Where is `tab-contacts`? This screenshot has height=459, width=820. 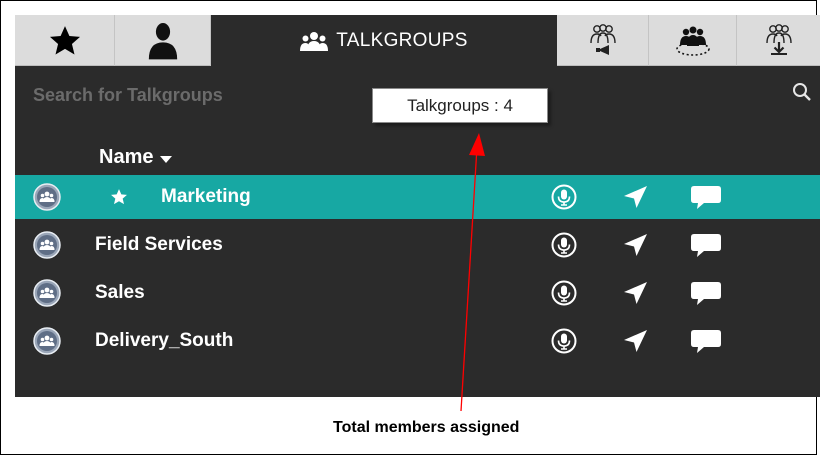 tab-contacts is located at coordinates (163, 40).